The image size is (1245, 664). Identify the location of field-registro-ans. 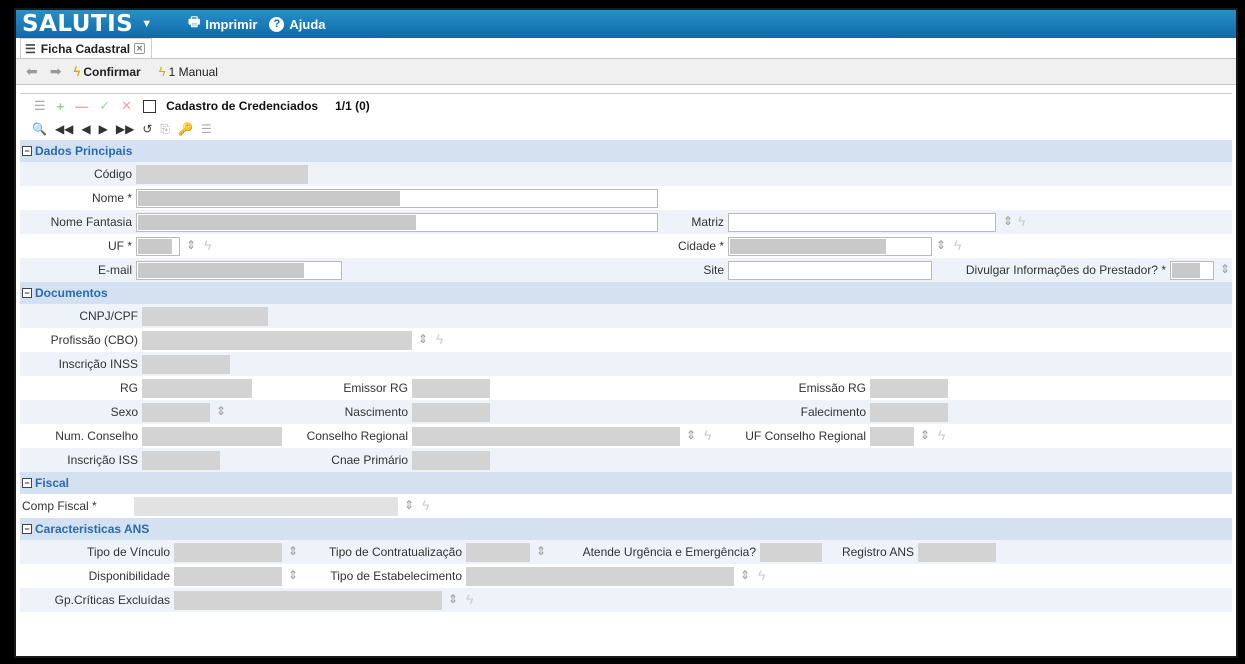
(957, 552).